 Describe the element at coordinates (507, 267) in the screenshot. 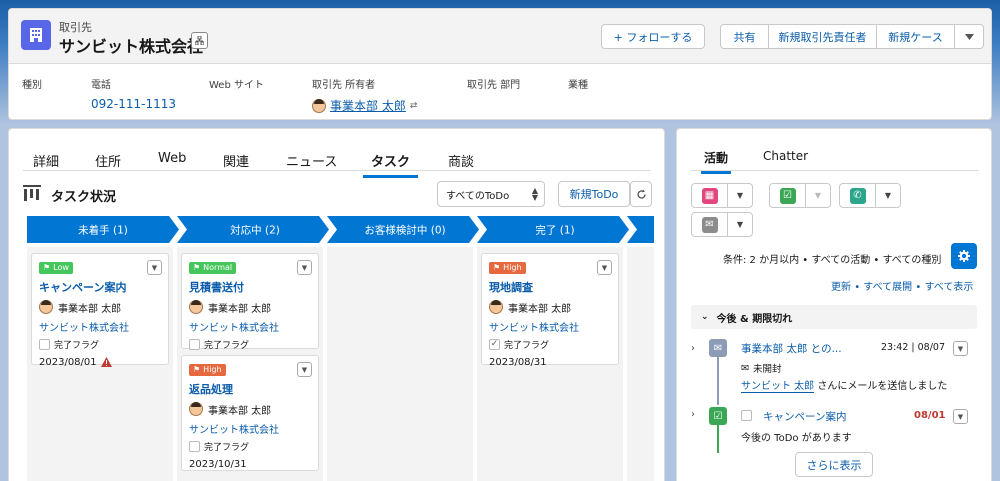

I see `priority-badge: ⚑ High` at that location.